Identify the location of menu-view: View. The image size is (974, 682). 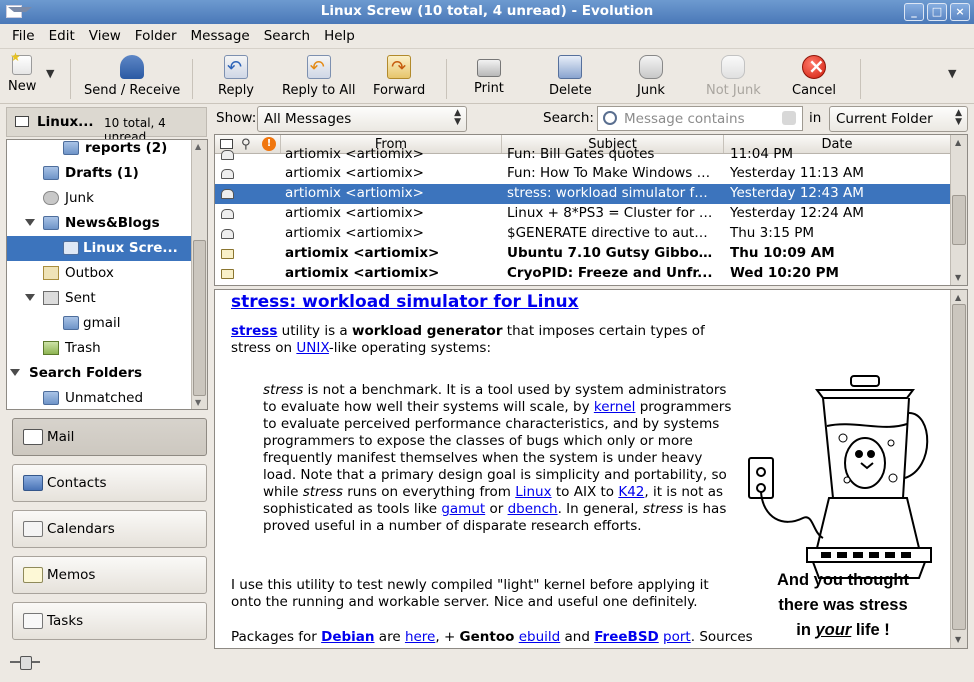
(105, 36).